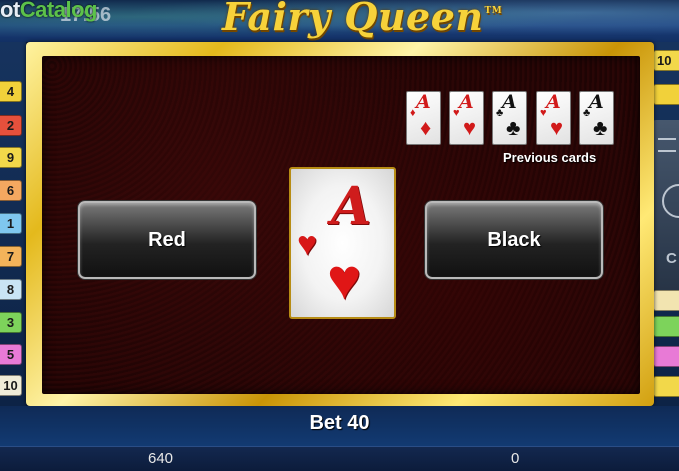  Describe the element at coordinates (515, 458) in the screenshot. I see `win-value: 0` at that location.